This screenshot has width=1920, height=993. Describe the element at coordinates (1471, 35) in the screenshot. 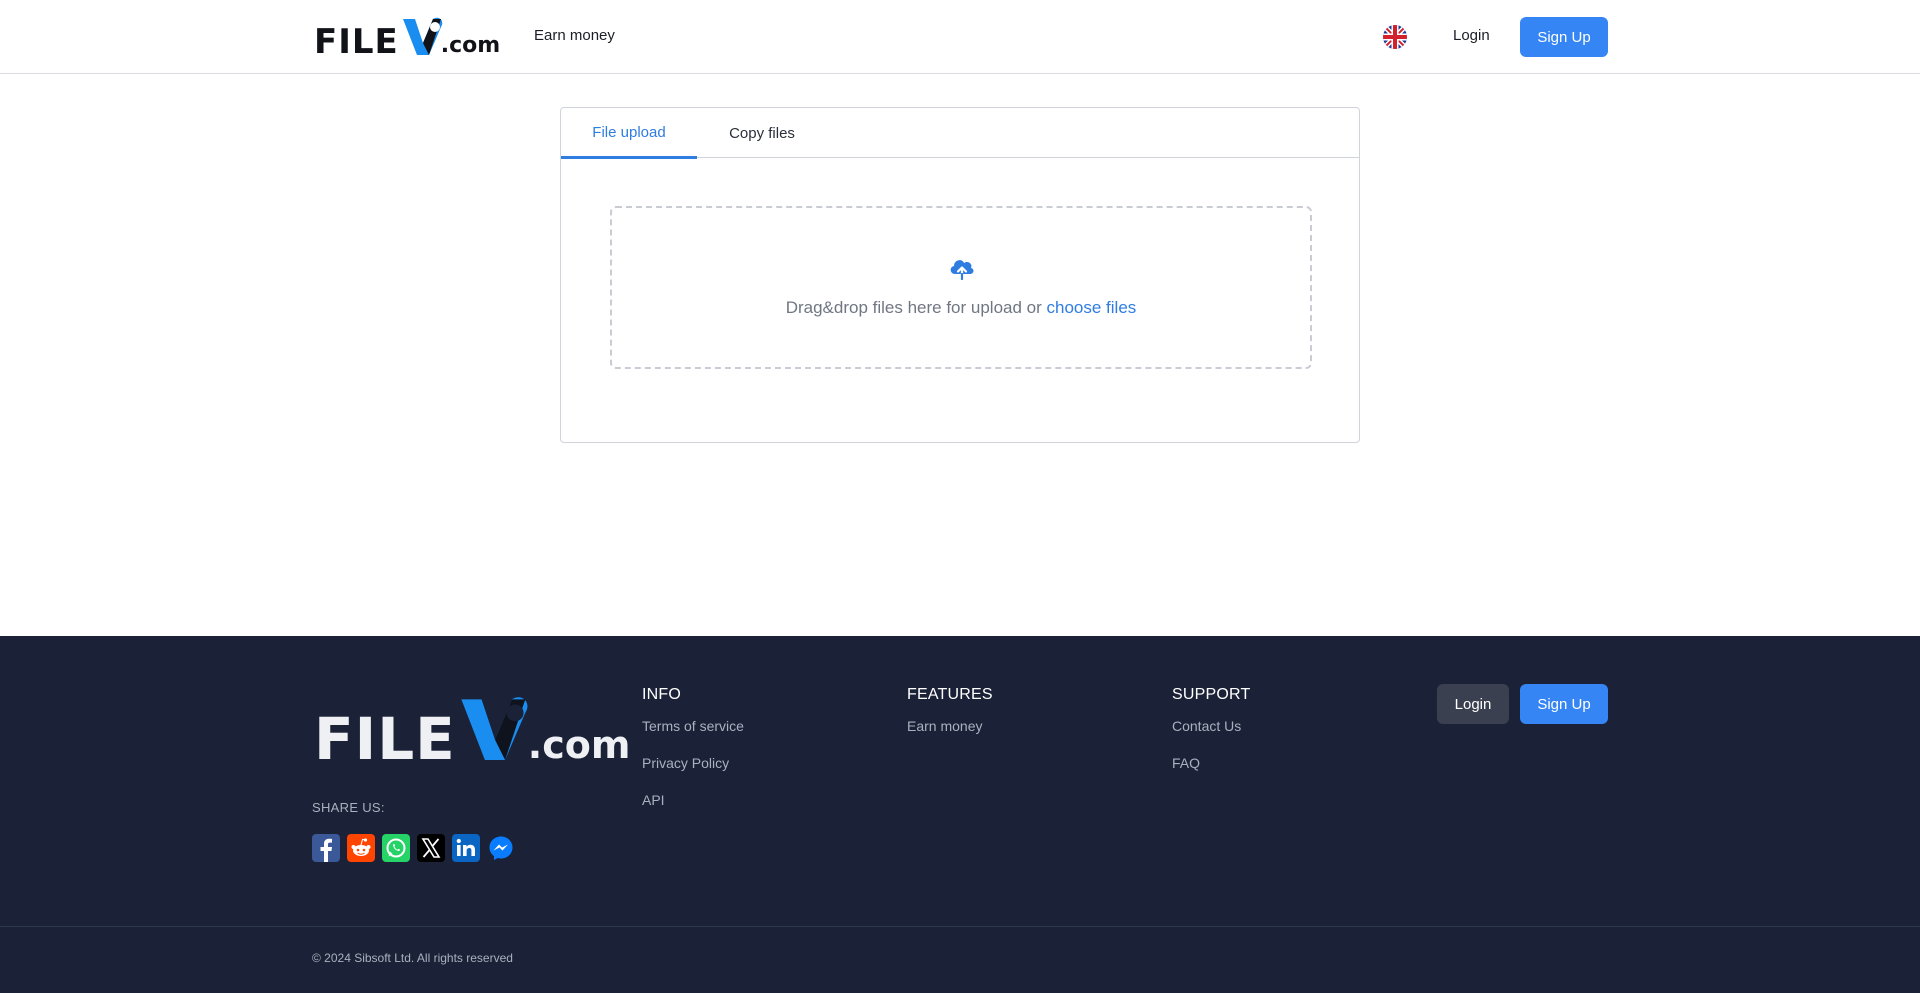

I see `header-login-link: Login` at that location.